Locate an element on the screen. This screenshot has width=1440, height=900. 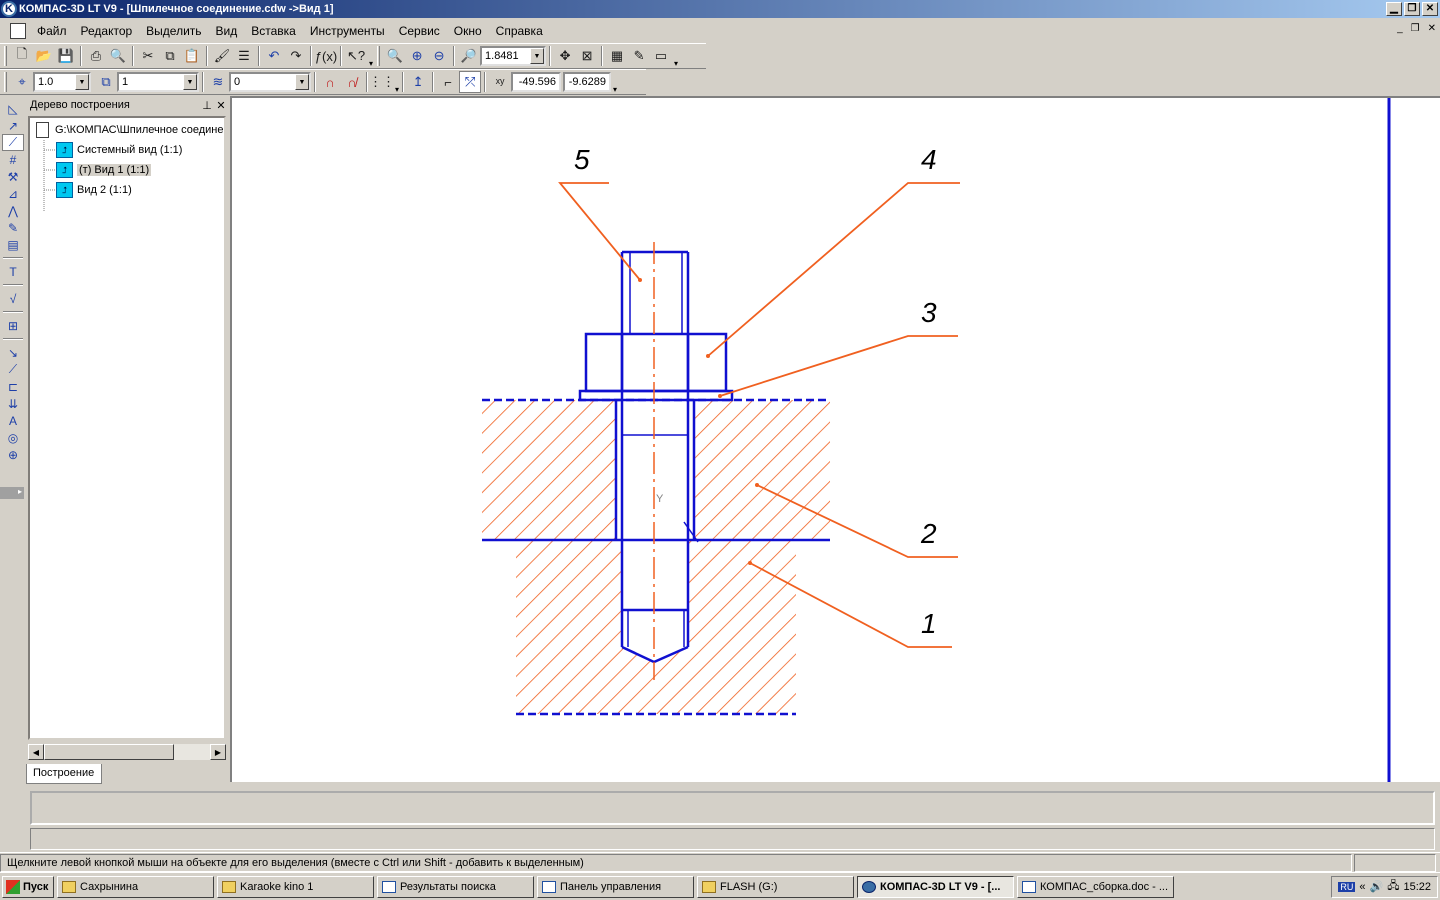
snaps-button: ∩ is located at coordinates (330, 82).